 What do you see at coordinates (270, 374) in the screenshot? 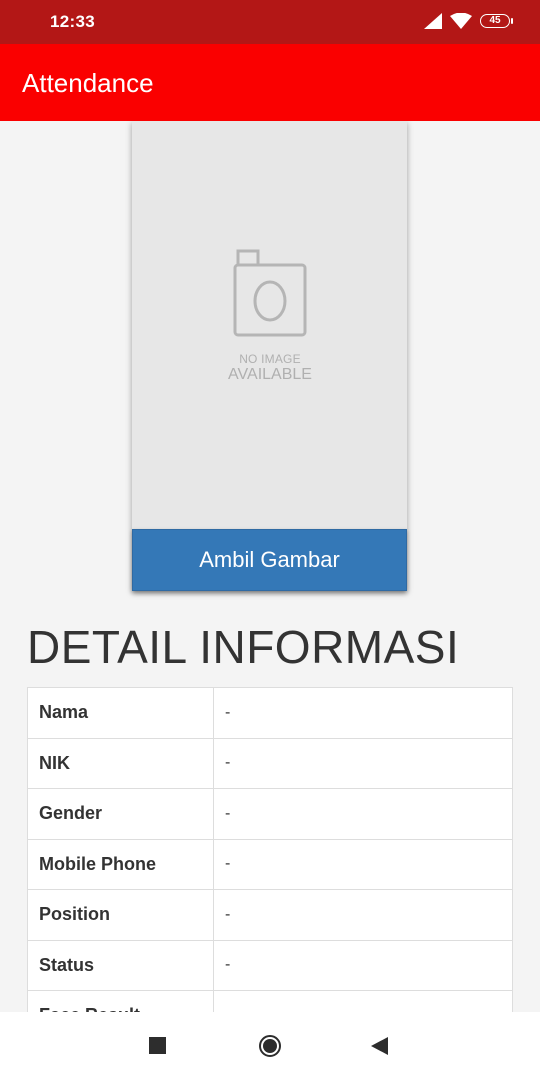
I see `available-text: AVAILABLE` at bounding box center [270, 374].